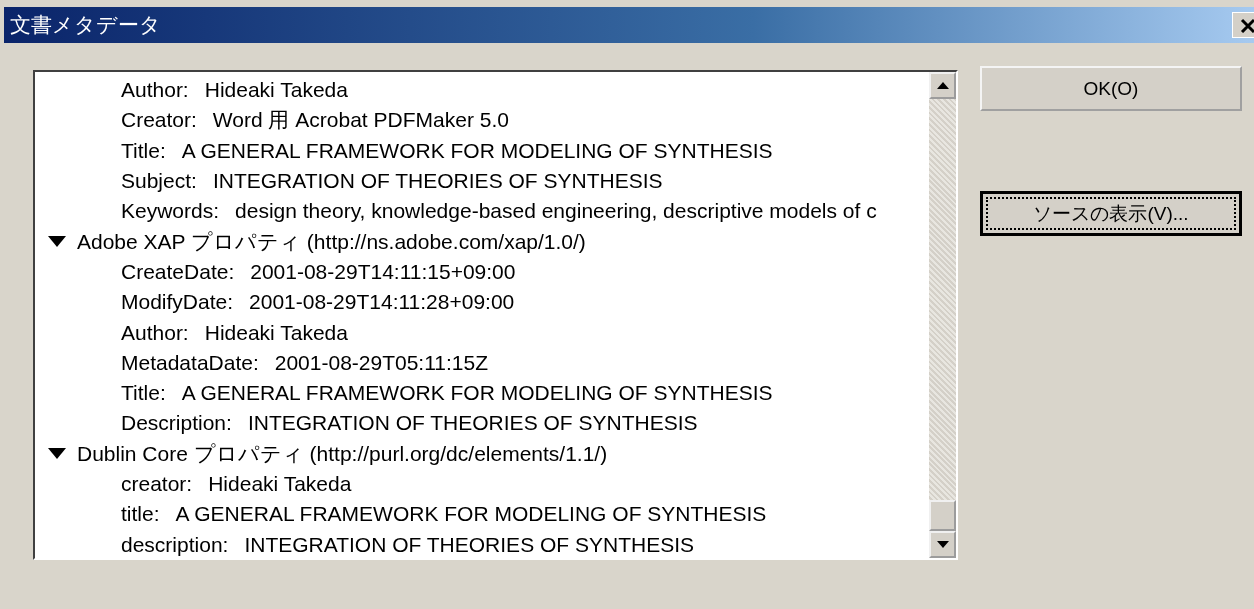 Image resolution: width=1254 pixels, height=609 pixels. I want to click on close-icon, so click(1247, 25).